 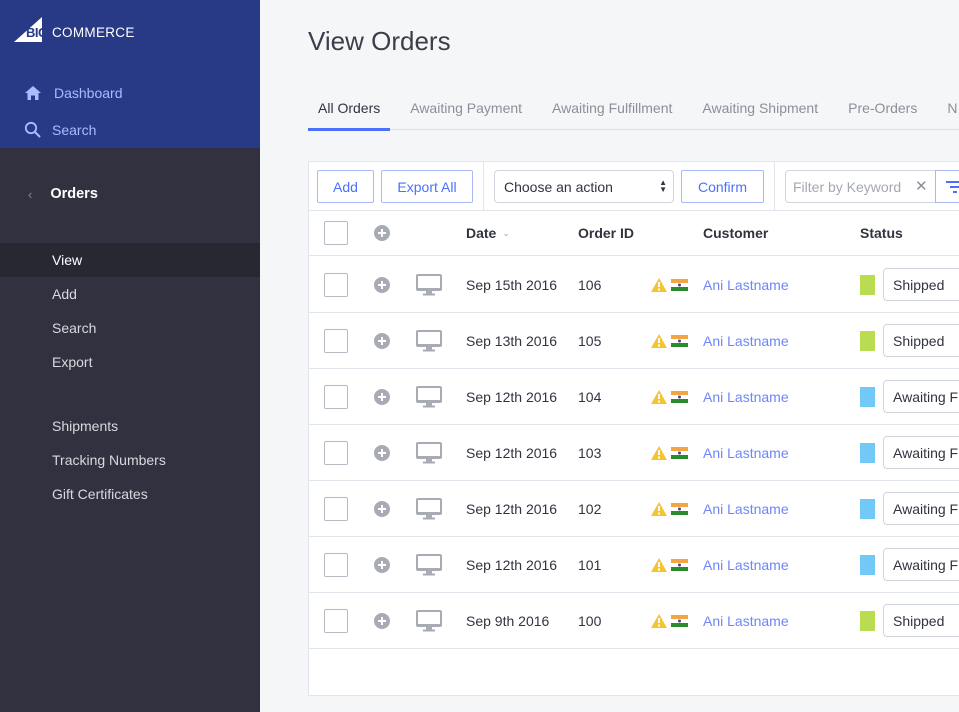 What do you see at coordinates (663, 186) in the screenshot?
I see `select-arrows-icon: ▲ ▼` at bounding box center [663, 186].